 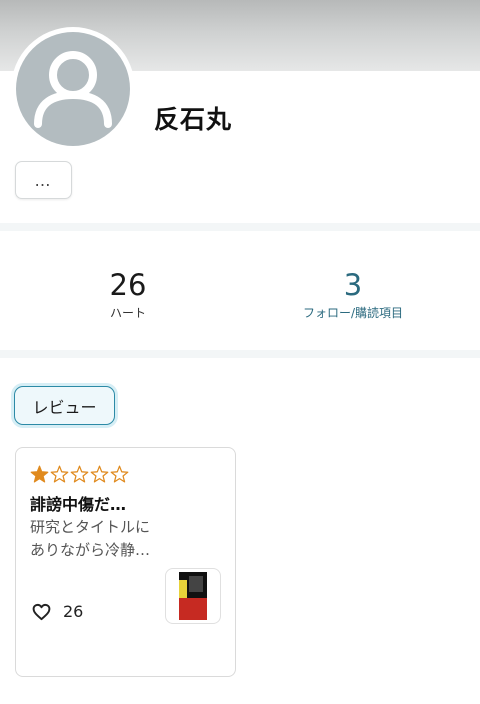 I want to click on like-button: 26, so click(x=57, y=611).